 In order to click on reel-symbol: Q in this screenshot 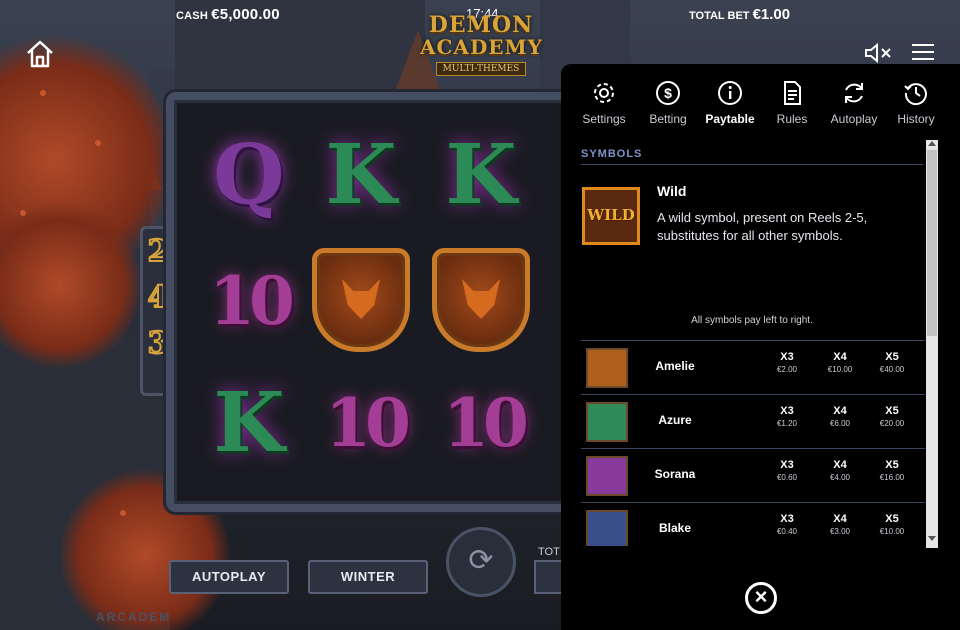, I will do `click(249, 175)`.